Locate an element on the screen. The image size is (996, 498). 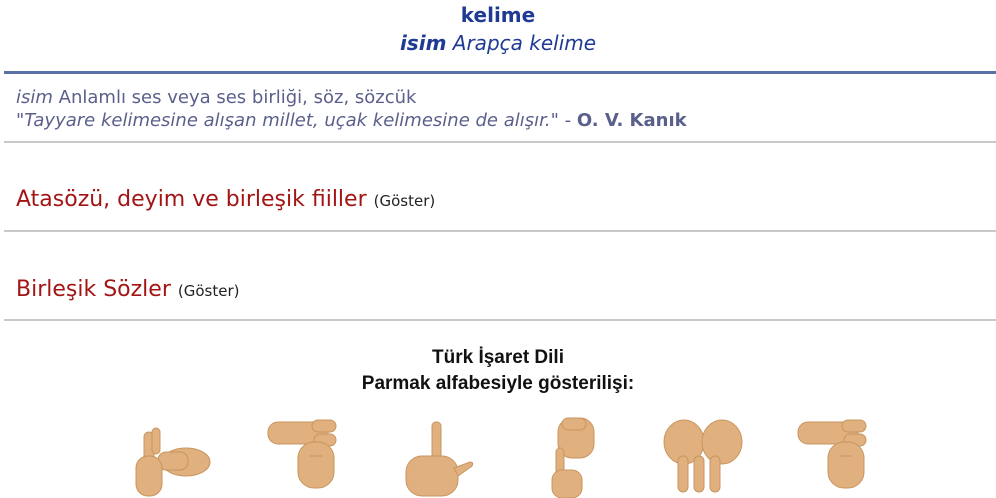
word-title: kelime is located at coordinates (498, 15).